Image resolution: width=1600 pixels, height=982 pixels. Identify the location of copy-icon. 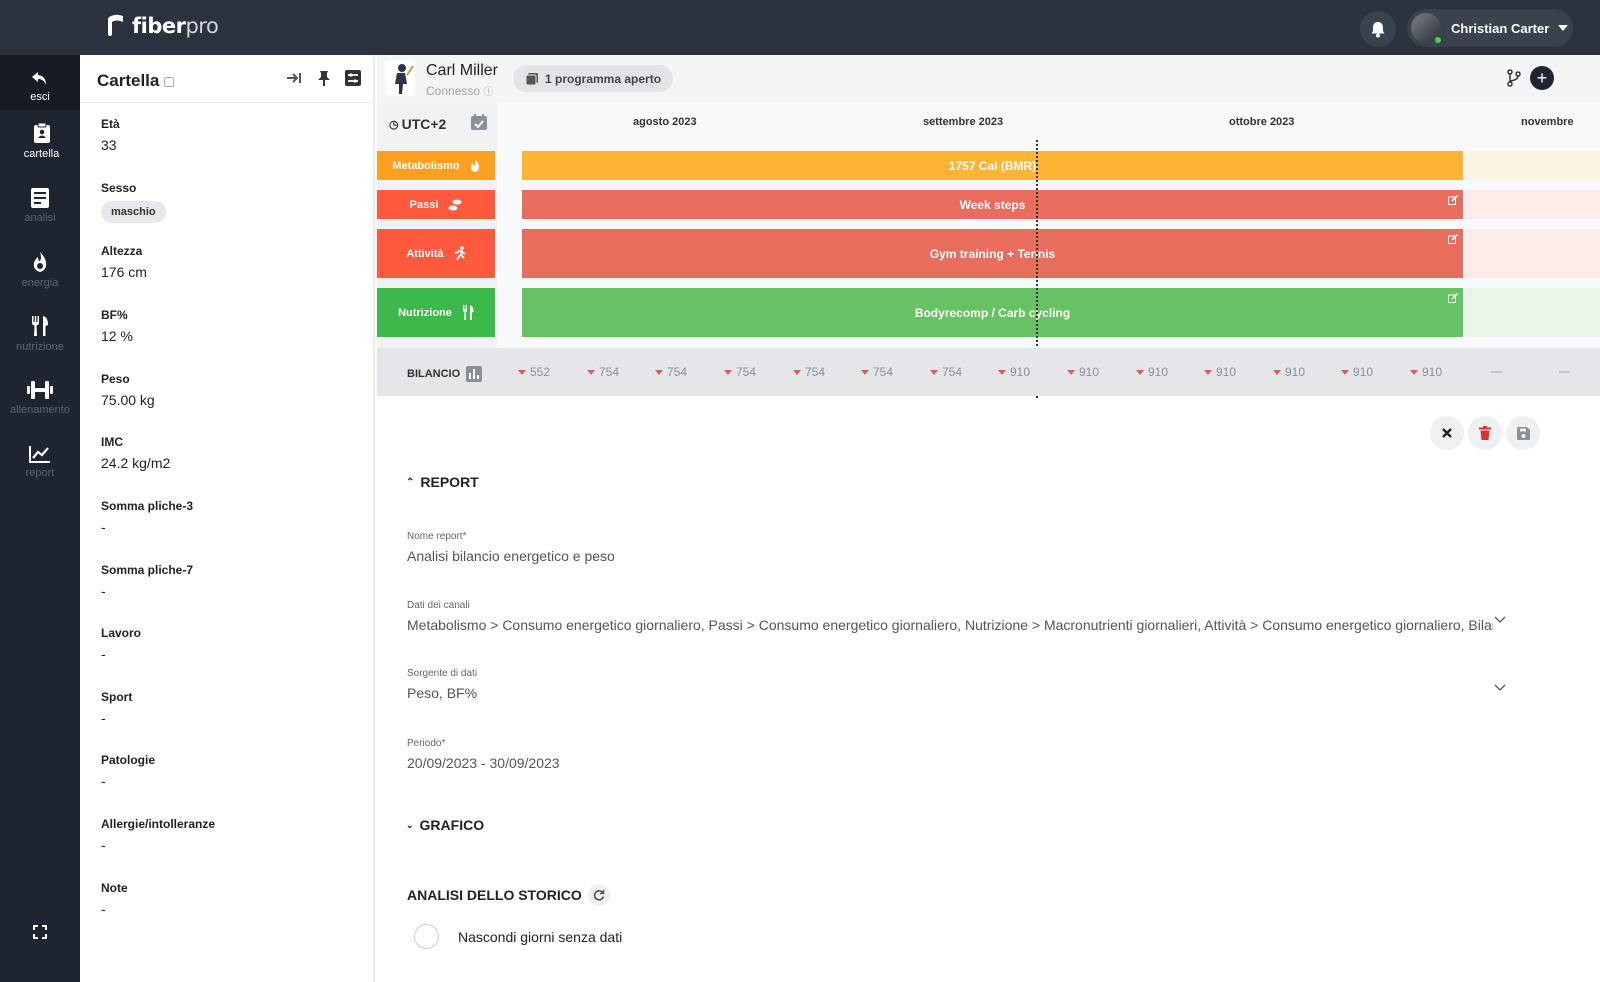
(531, 78).